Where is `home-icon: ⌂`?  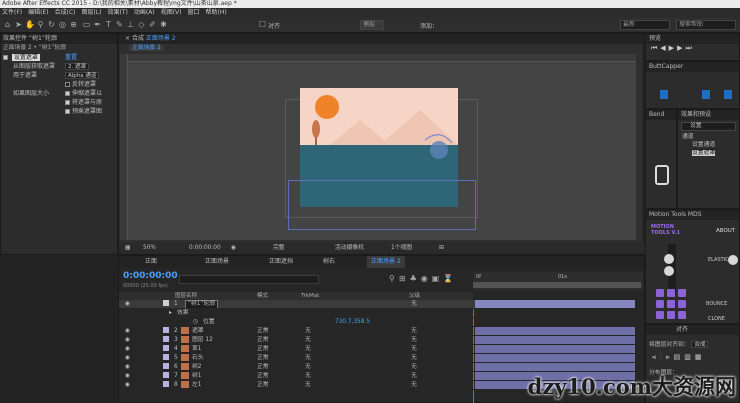
home-icon: ⌂ is located at coordinates (7, 24).